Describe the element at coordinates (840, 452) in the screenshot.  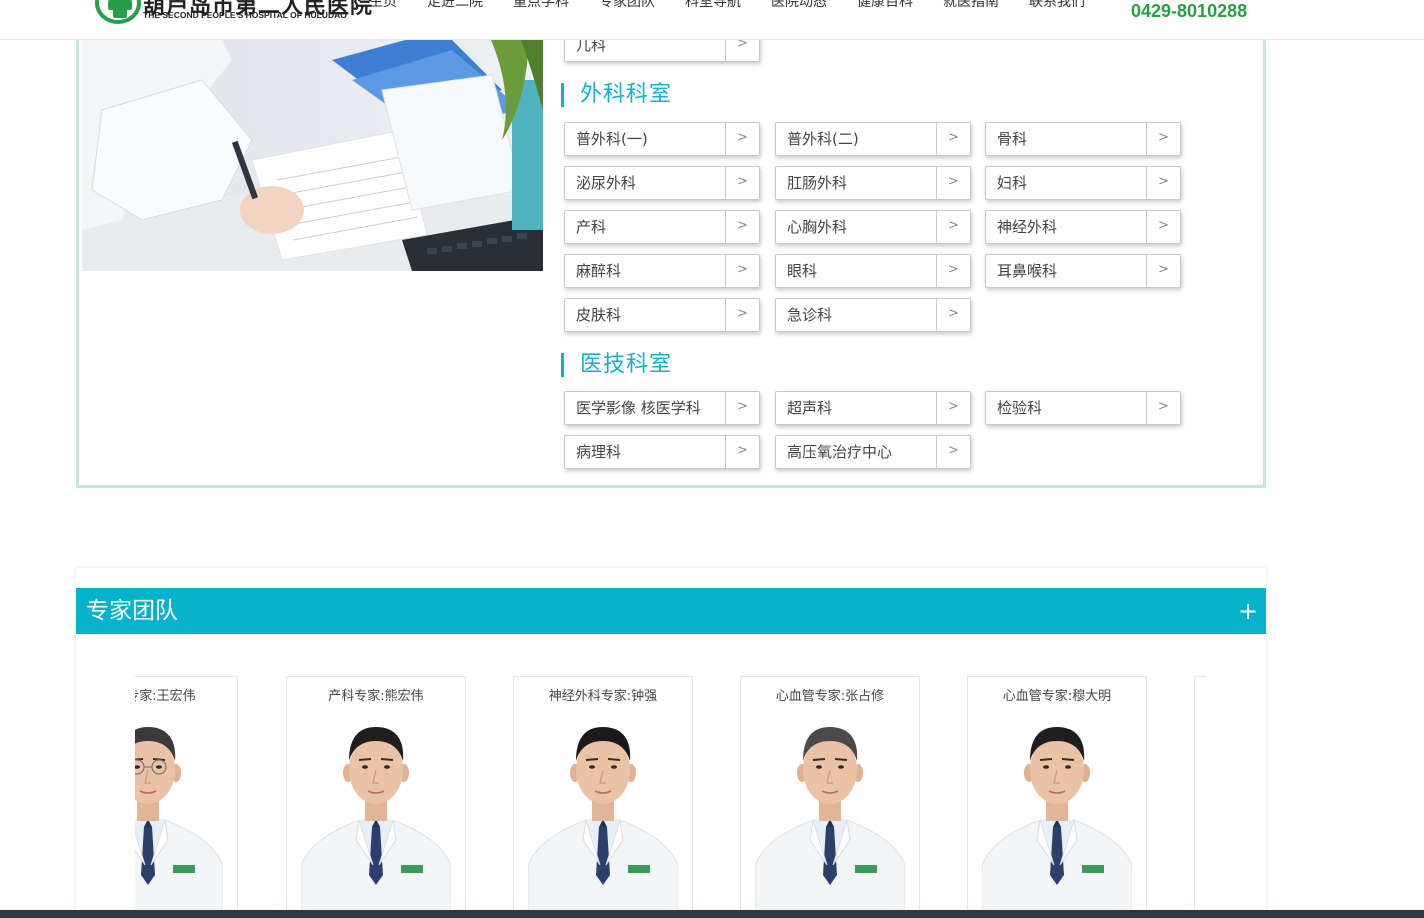
I see `dept-label: 高压氧治疗中心` at that location.